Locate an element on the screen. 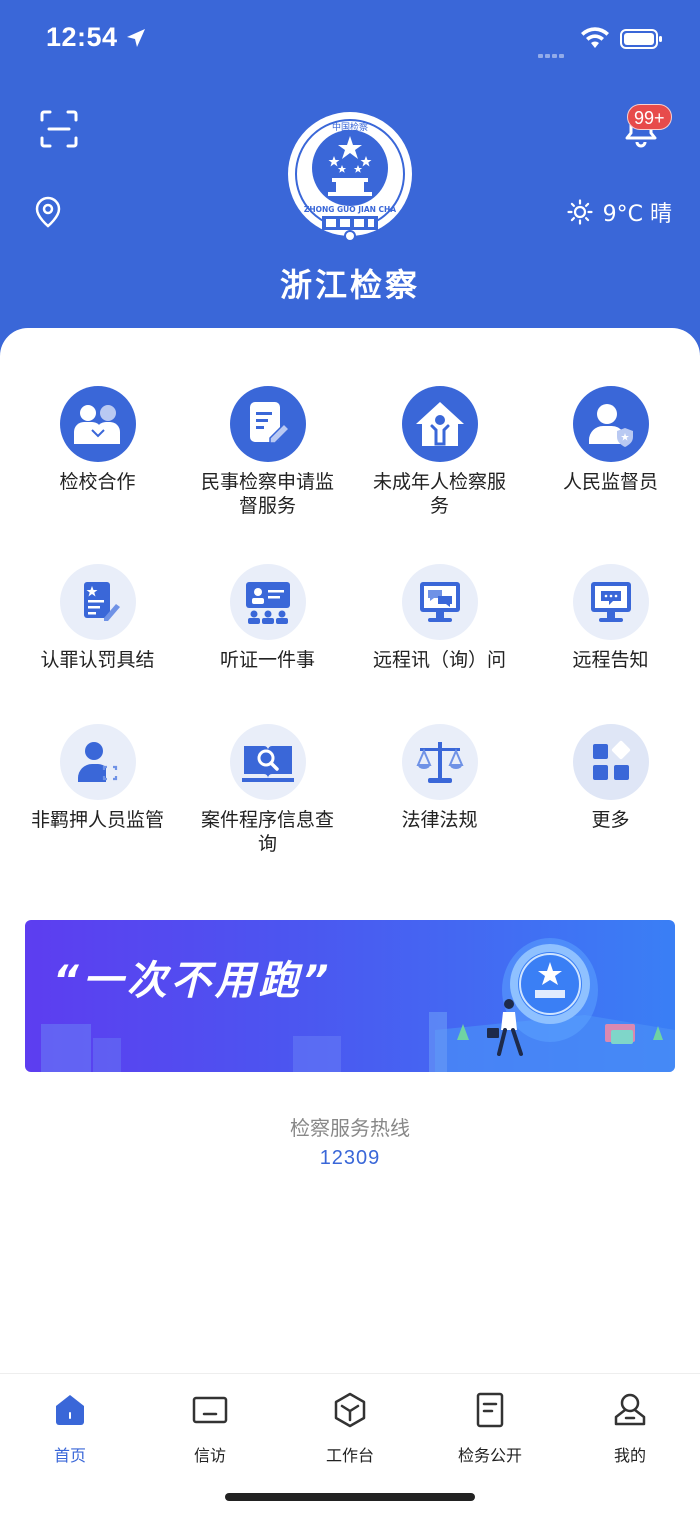 The width and height of the screenshot is (700, 1515). scales-icon is located at coordinates (439, 762).